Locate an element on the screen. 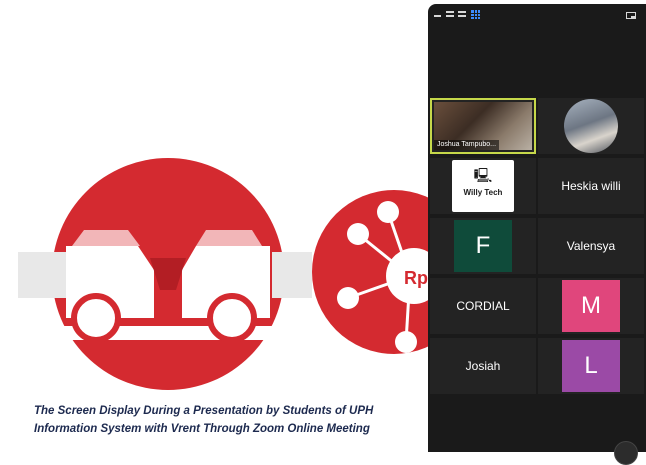 The height and width of the screenshot is (465, 646). logo-text: Willy Tech is located at coordinates (483, 192).